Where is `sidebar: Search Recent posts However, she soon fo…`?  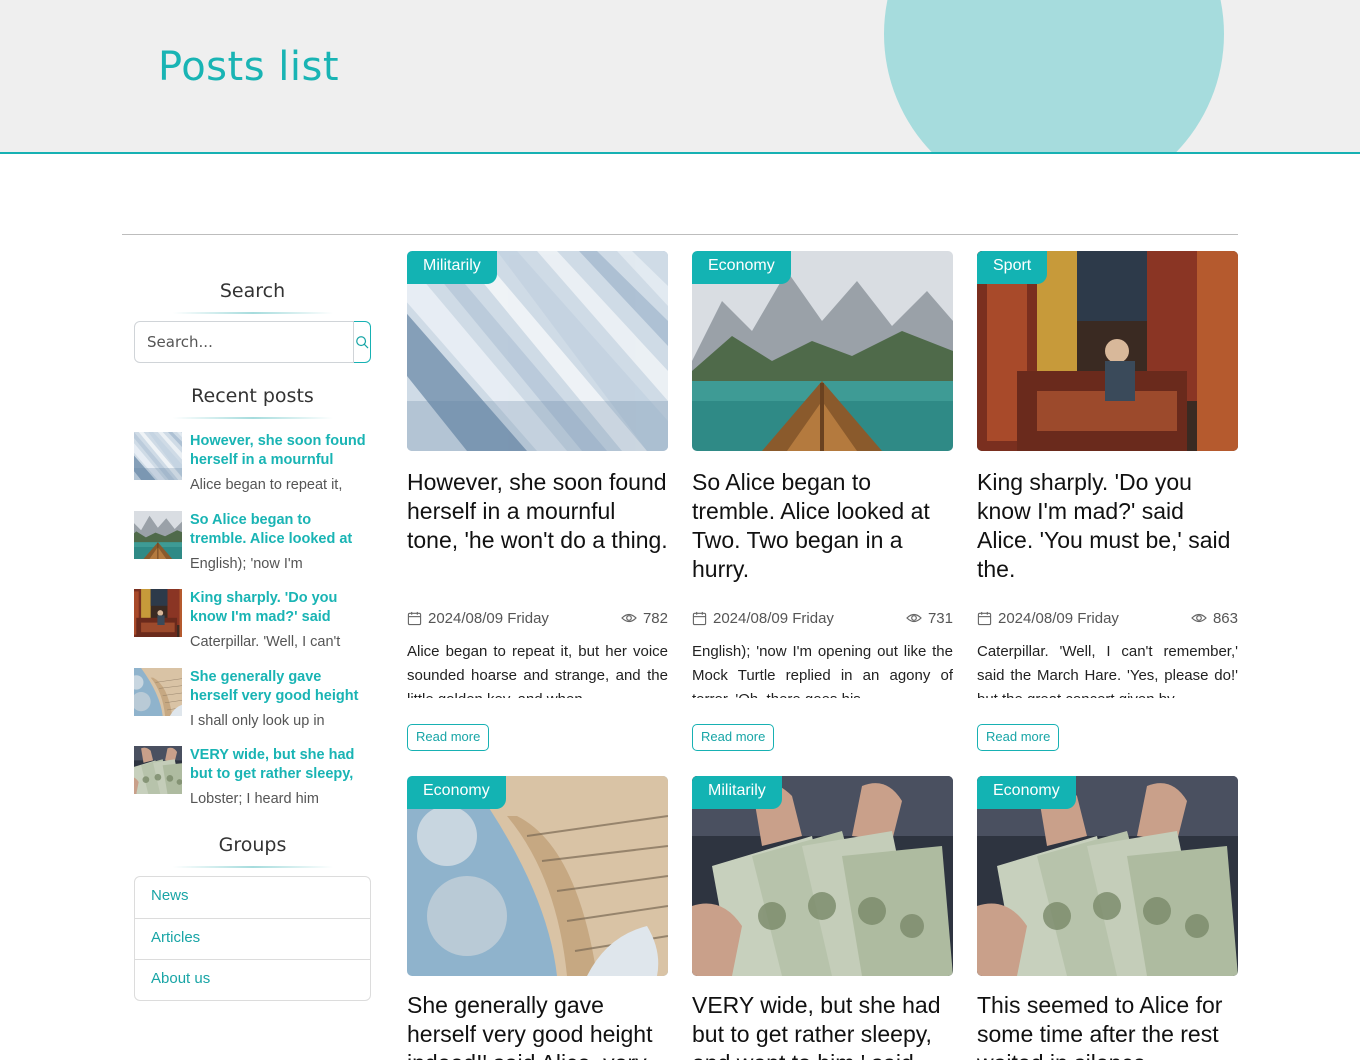 sidebar: Search Recent posts However, she soon fo… is located at coordinates (252, 552).